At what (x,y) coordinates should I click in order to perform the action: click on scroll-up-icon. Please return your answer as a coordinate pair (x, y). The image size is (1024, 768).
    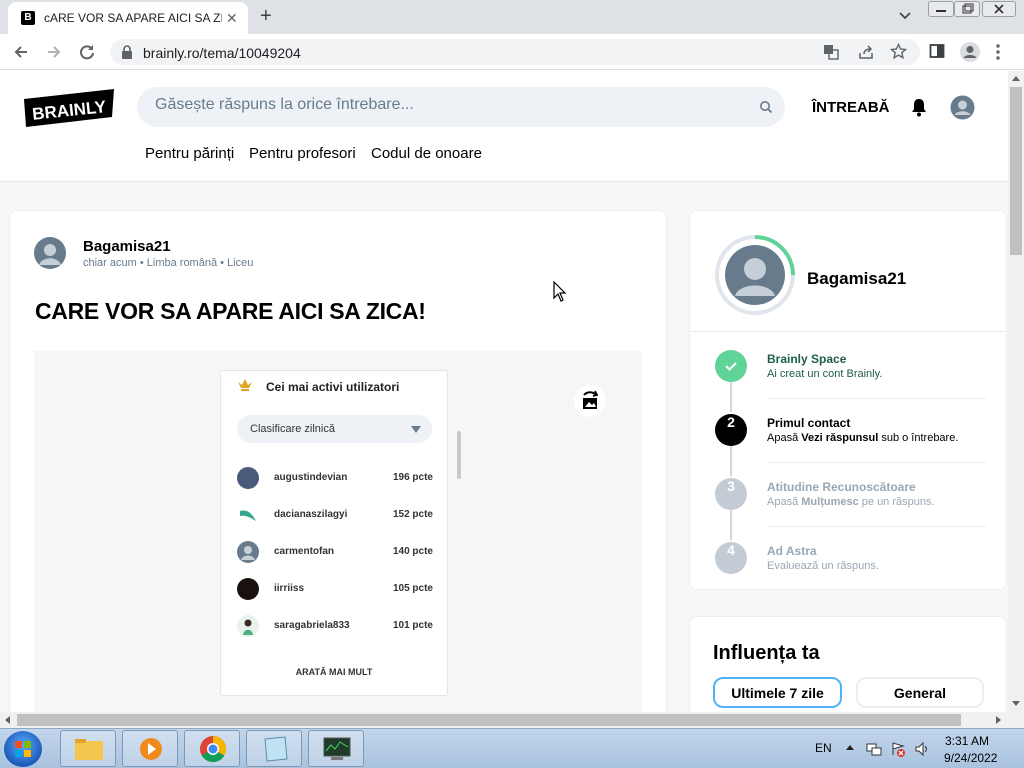
    Looking at the image, I should click on (1016, 78).